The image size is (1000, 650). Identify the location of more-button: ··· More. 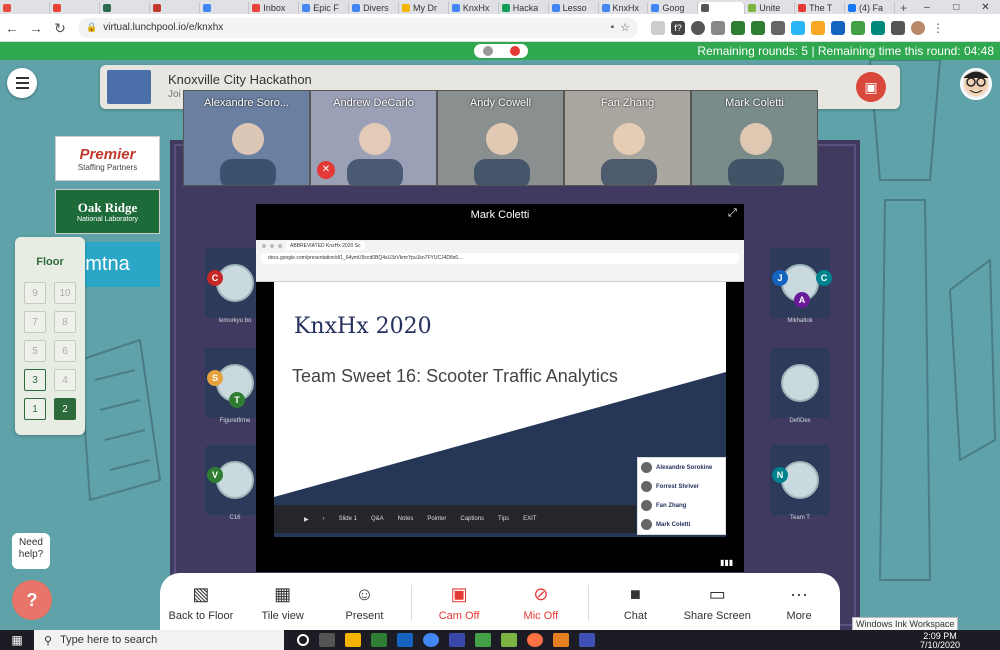
(799, 603).